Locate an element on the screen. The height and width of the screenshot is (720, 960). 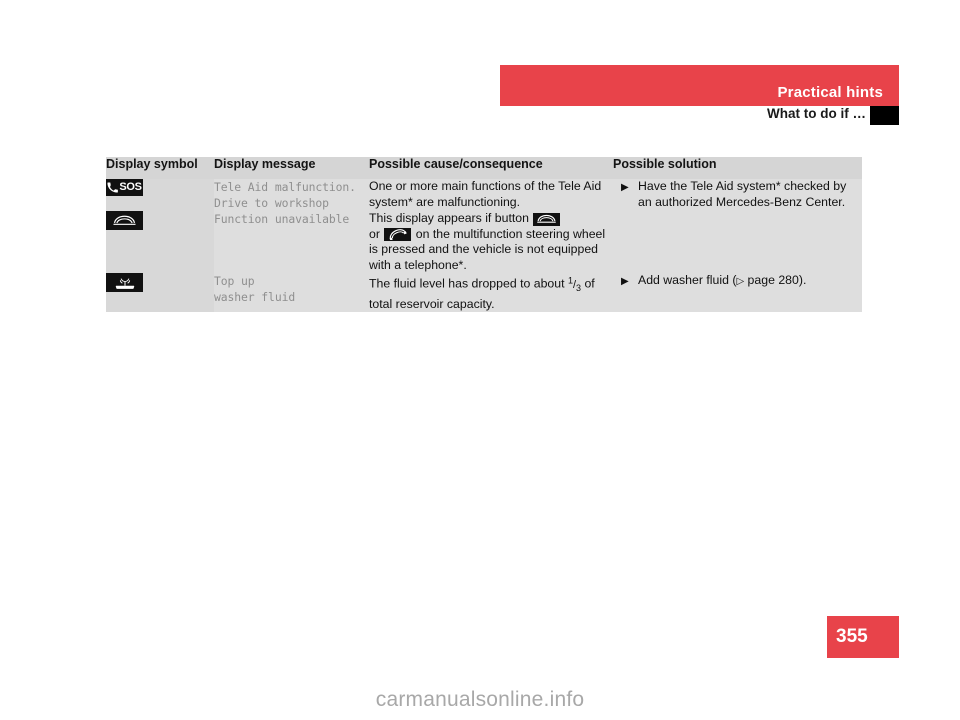
solution-text: Add washer fluid (▷ page 280). is located at coordinates (750, 281).